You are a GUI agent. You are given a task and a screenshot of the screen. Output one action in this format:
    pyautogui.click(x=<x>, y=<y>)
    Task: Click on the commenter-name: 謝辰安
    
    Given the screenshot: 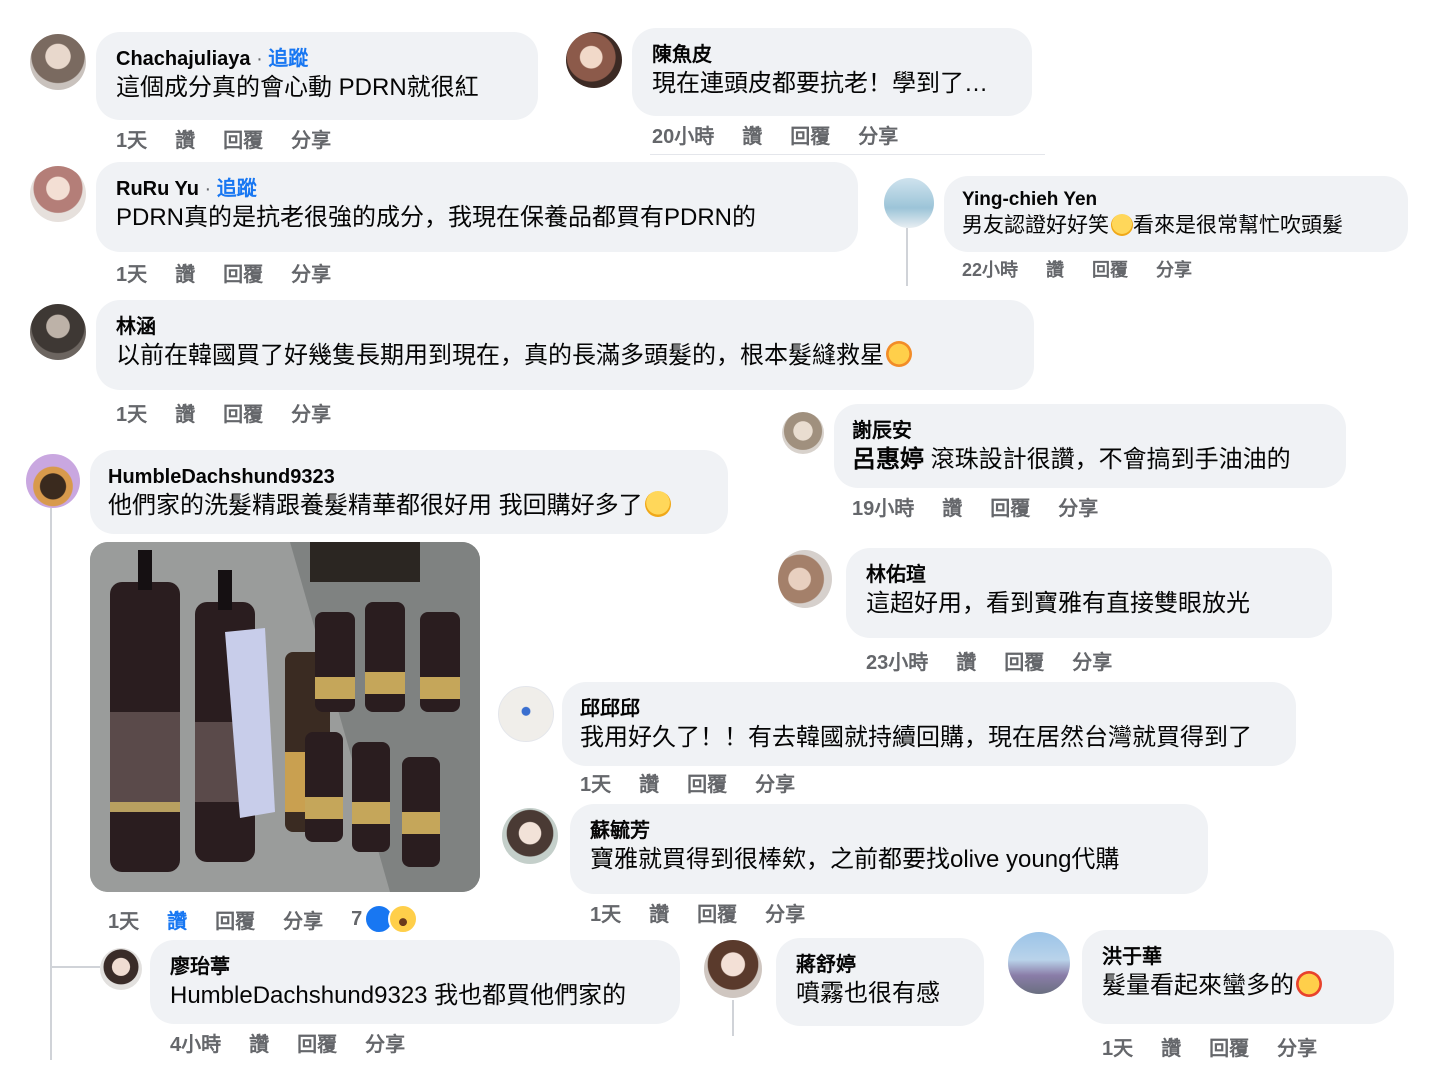 What is the action you would take?
    pyautogui.click(x=1090, y=431)
    